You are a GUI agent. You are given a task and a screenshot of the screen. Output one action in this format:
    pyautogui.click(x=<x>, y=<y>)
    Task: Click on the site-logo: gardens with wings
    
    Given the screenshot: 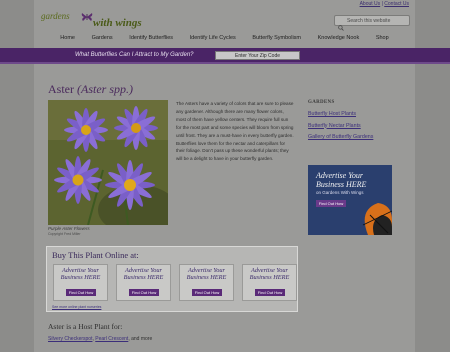 What is the action you would take?
    pyautogui.click(x=96, y=18)
    